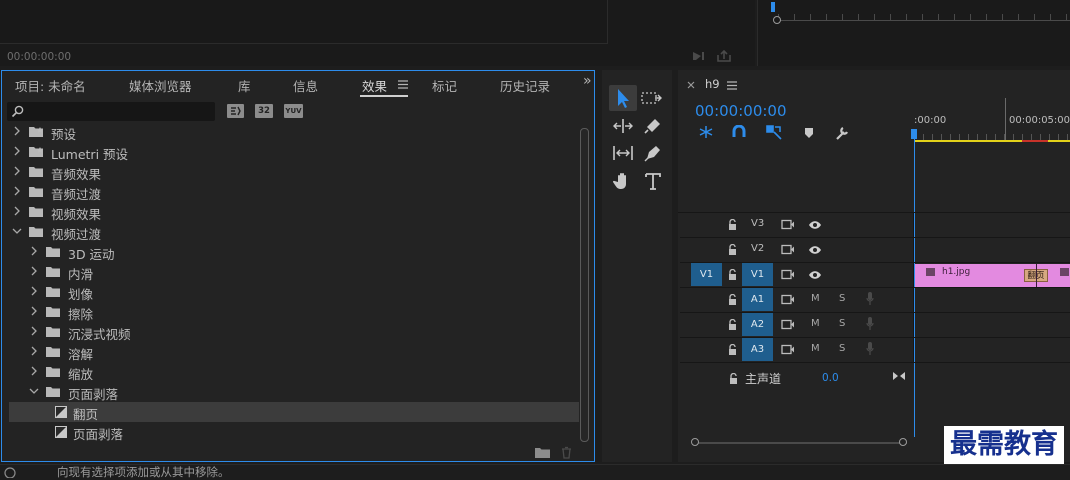 The image size is (1070, 480). Describe the element at coordinates (294, 232) in the screenshot. I see `effect-folder-item: 视频过渡` at that location.